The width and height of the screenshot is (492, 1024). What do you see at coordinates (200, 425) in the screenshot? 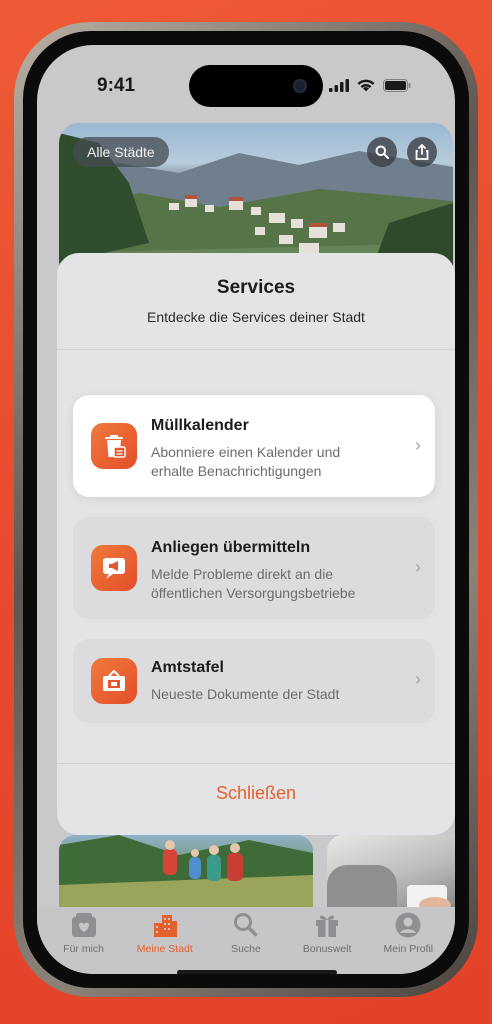
I see `service-title: Müllkalender` at bounding box center [200, 425].